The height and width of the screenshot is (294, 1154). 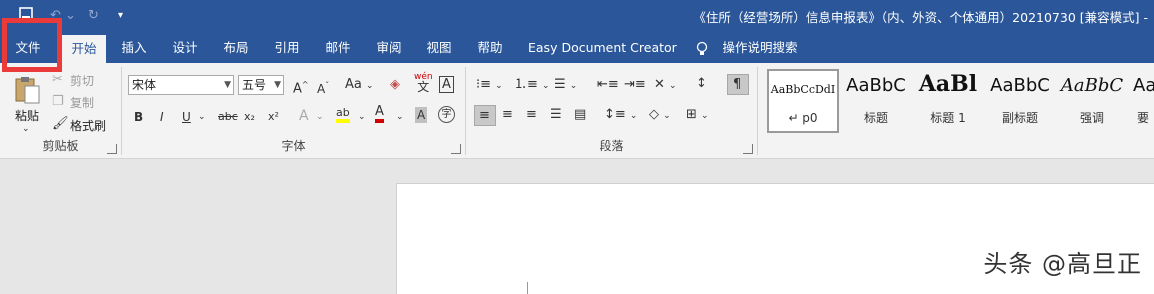 What do you see at coordinates (181, 85) in the screenshot?
I see `font-name-combo: 宋体 ▼` at bounding box center [181, 85].